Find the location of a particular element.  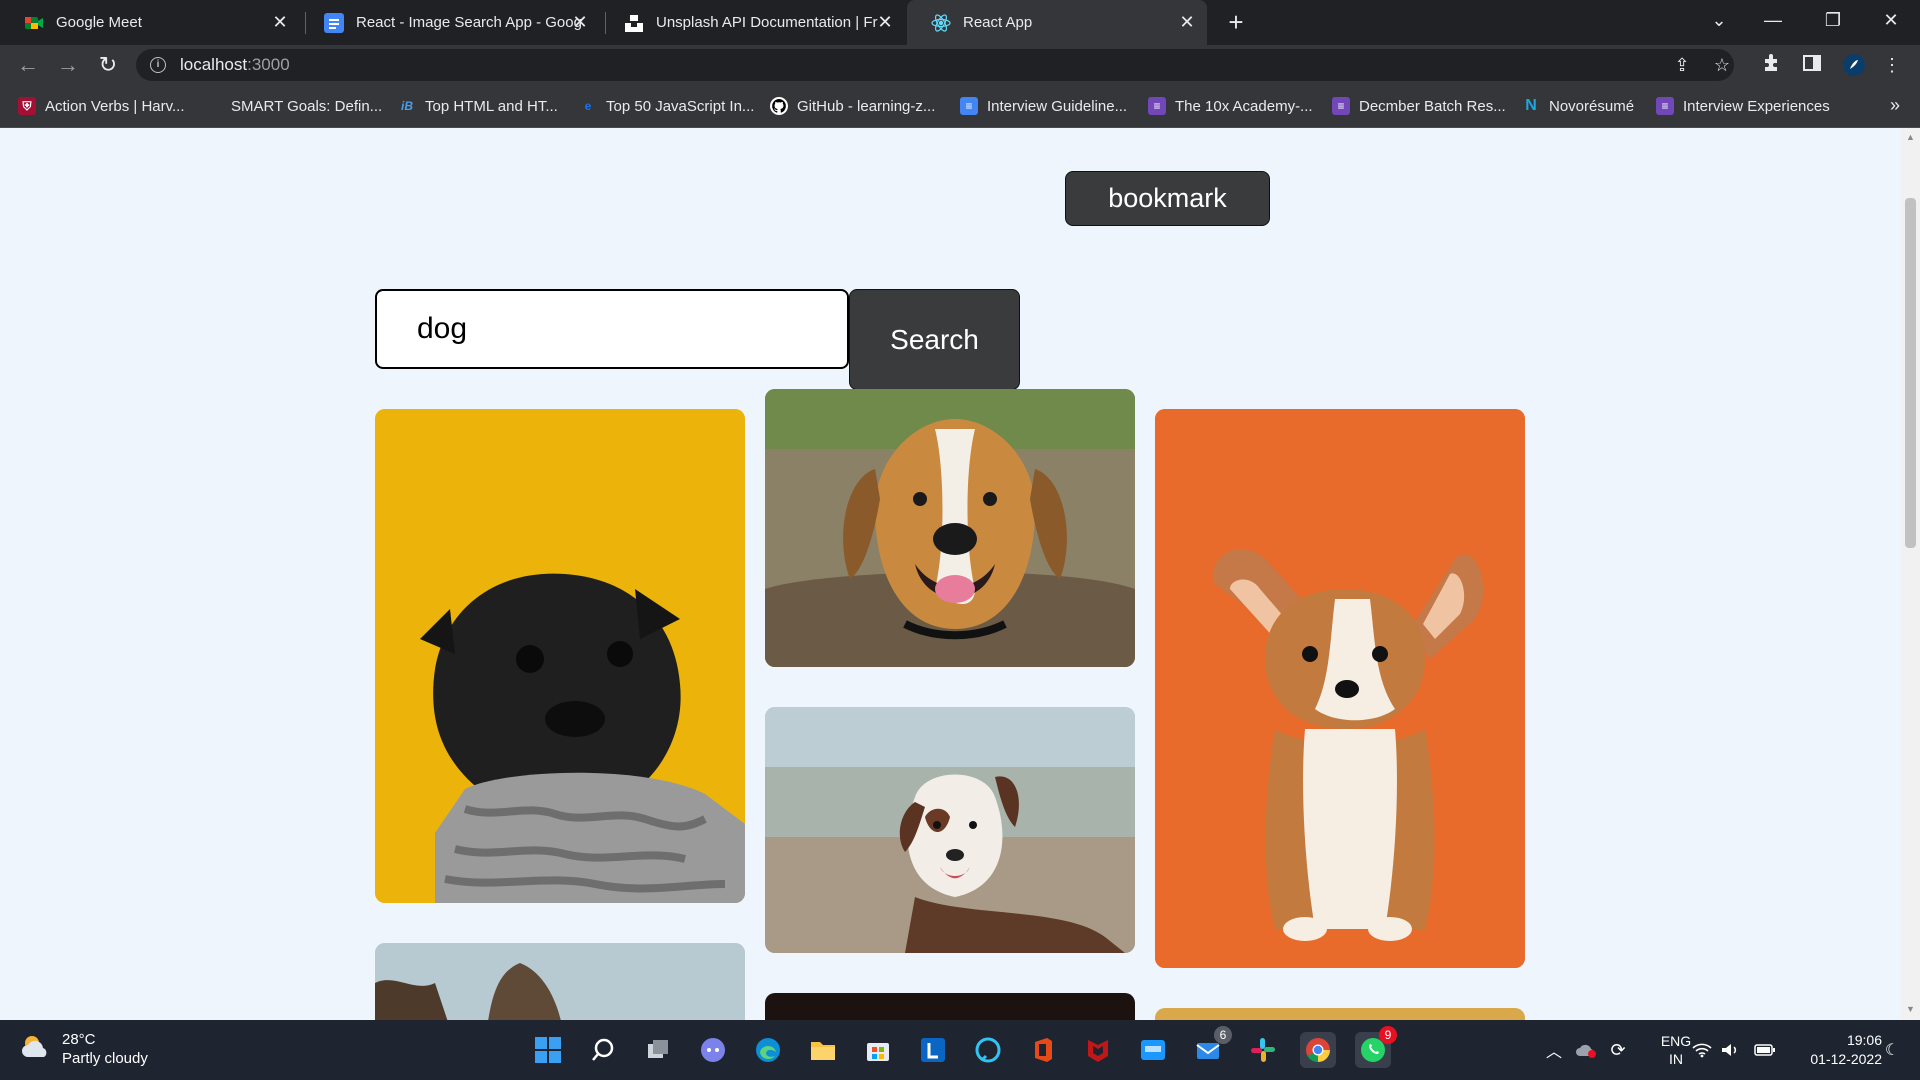

clock-date: 01-12-2022 is located at coordinates (1846, 1059).